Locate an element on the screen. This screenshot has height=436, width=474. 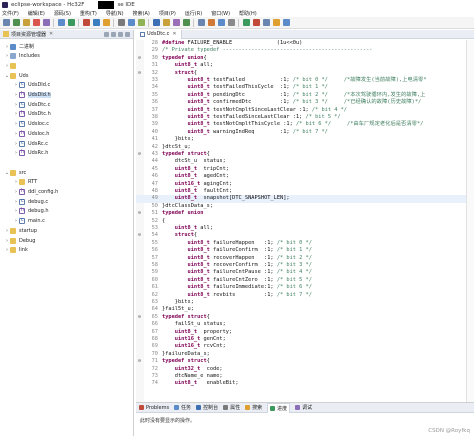
bottom-tab-4: 搜索 is located at coordinates (253, 407).